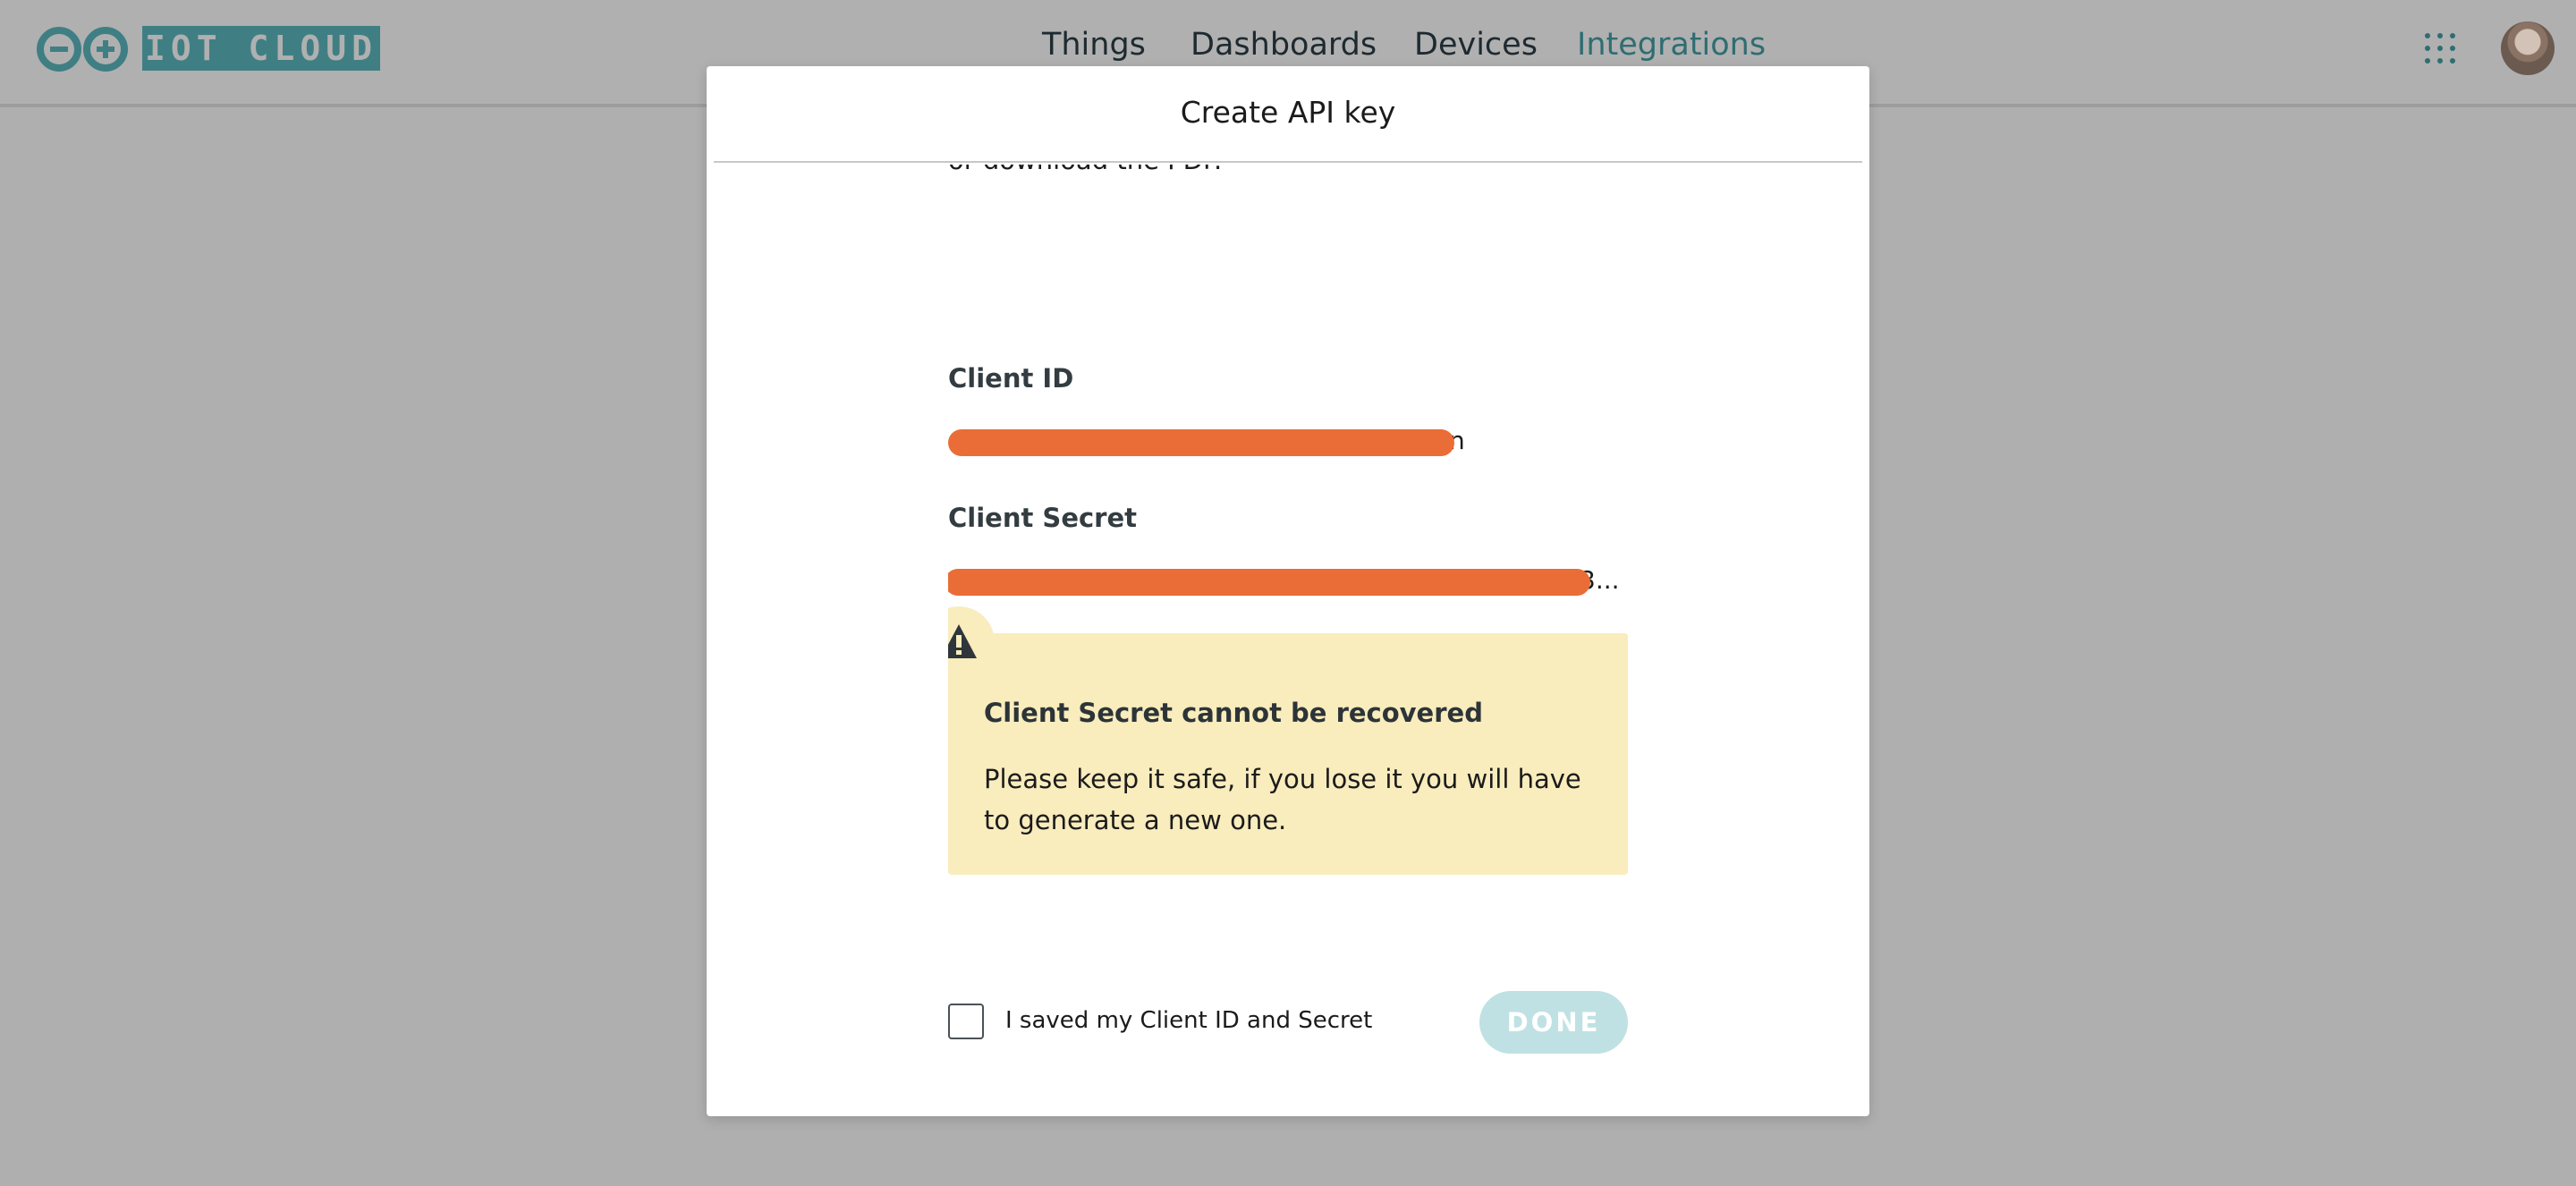 The image size is (2576, 1186). I want to click on saved-confirmation-label: I saved my Client ID and Secret, so click(1188, 1020).